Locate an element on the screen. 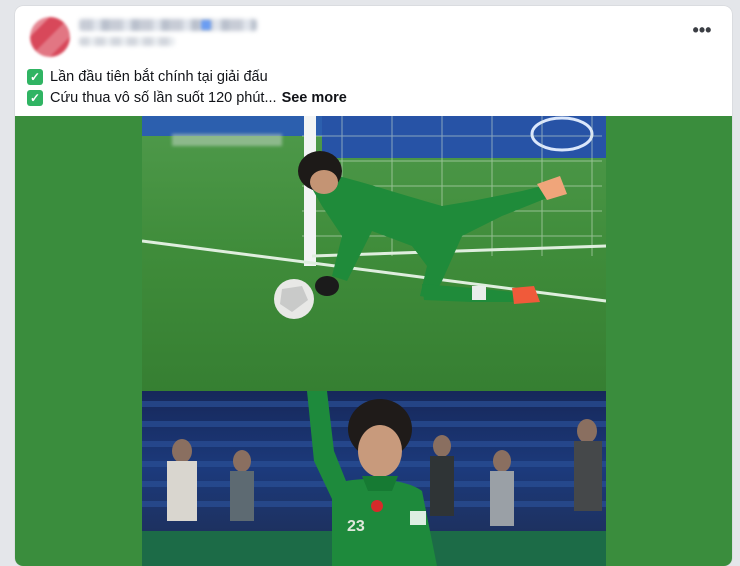  post-header: ••• is located at coordinates (373, 35).